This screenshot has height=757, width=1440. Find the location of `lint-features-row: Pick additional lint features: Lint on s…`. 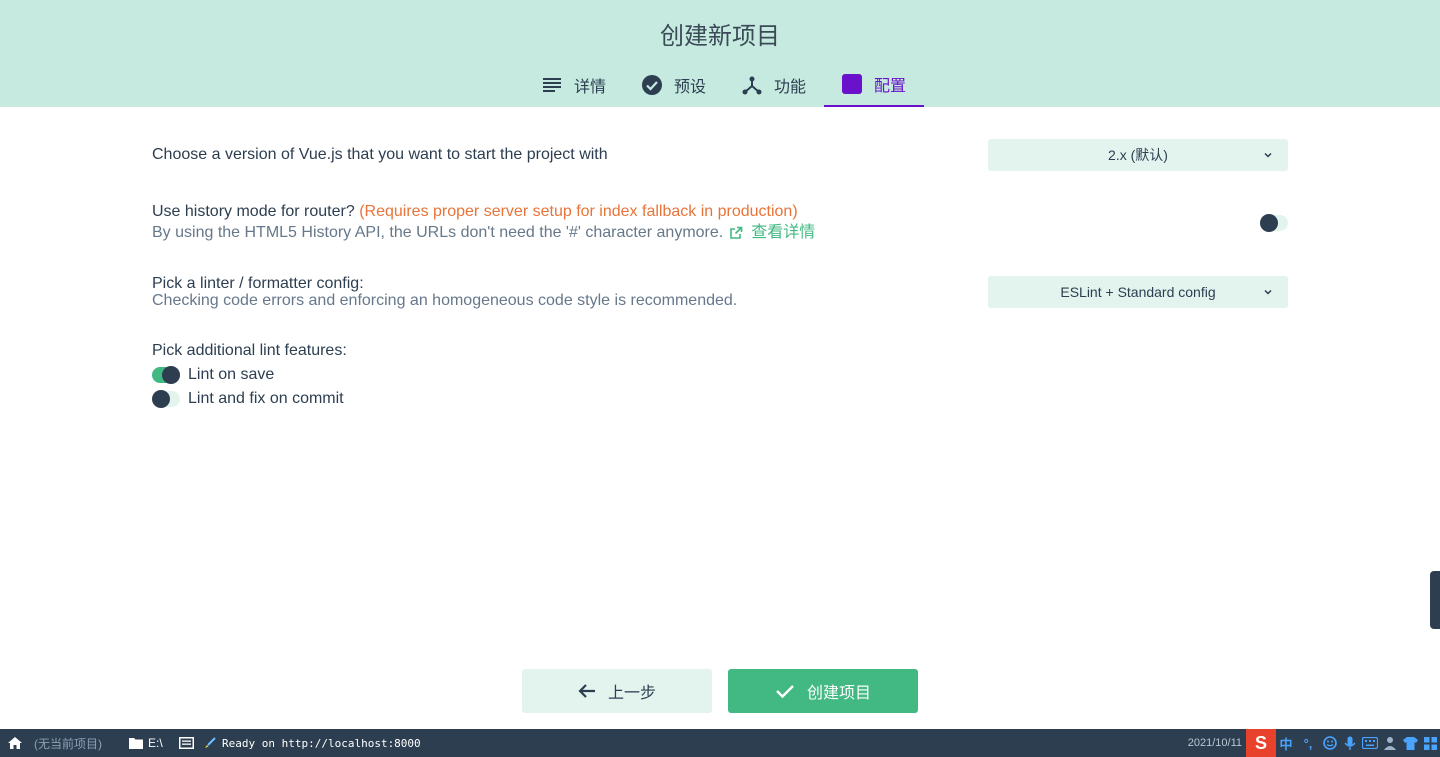

lint-features-row: Pick additional lint features: Lint on s… is located at coordinates (720, 376).